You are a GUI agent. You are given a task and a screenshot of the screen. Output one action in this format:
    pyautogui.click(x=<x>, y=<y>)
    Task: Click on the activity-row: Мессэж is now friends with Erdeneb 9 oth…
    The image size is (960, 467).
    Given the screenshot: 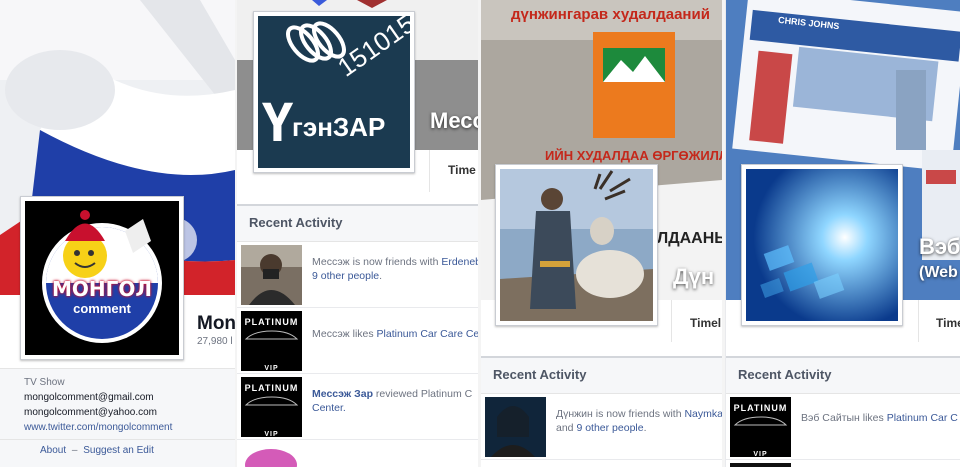 What is the action you would take?
    pyautogui.click(x=357, y=275)
    